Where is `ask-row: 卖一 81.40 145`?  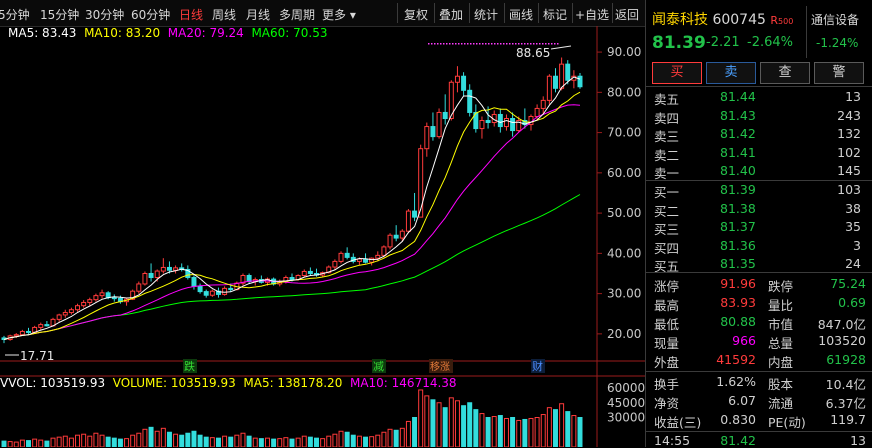 ask-row: 卖一 81.40 145 is located at coordinates (759, 171).